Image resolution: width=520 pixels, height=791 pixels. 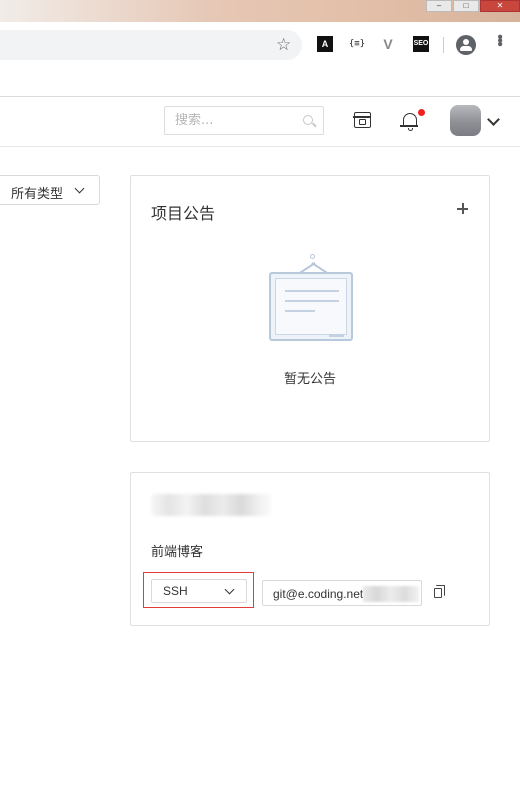 What do you see at coordinates (439, 591) in the screenshot?
I see `copy-icon` at bounding box center [439, 591].